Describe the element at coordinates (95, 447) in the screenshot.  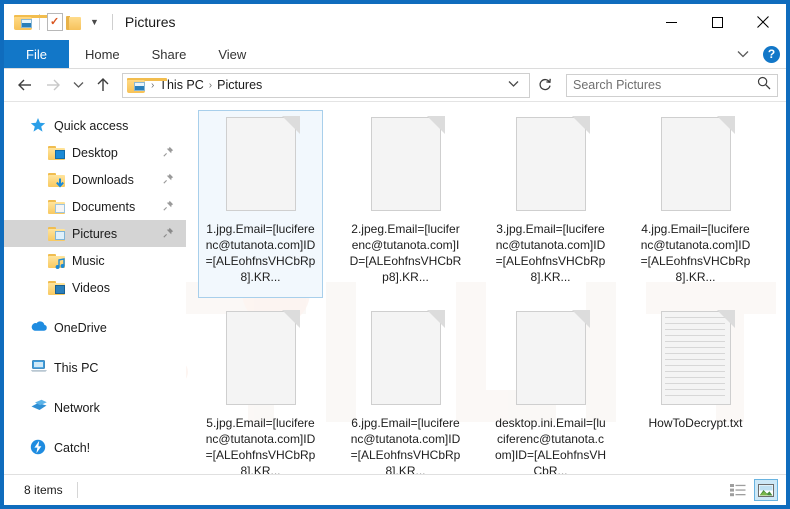
I see `sidebar-item-catch: Catch!` at that location.